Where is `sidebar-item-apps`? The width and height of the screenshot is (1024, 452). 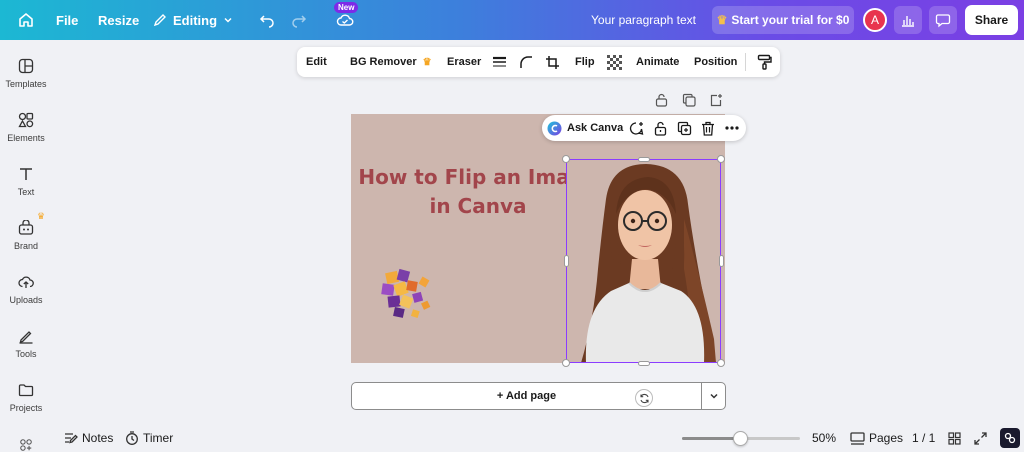
sidebar-item-apps is located at coordinates (26, 443).